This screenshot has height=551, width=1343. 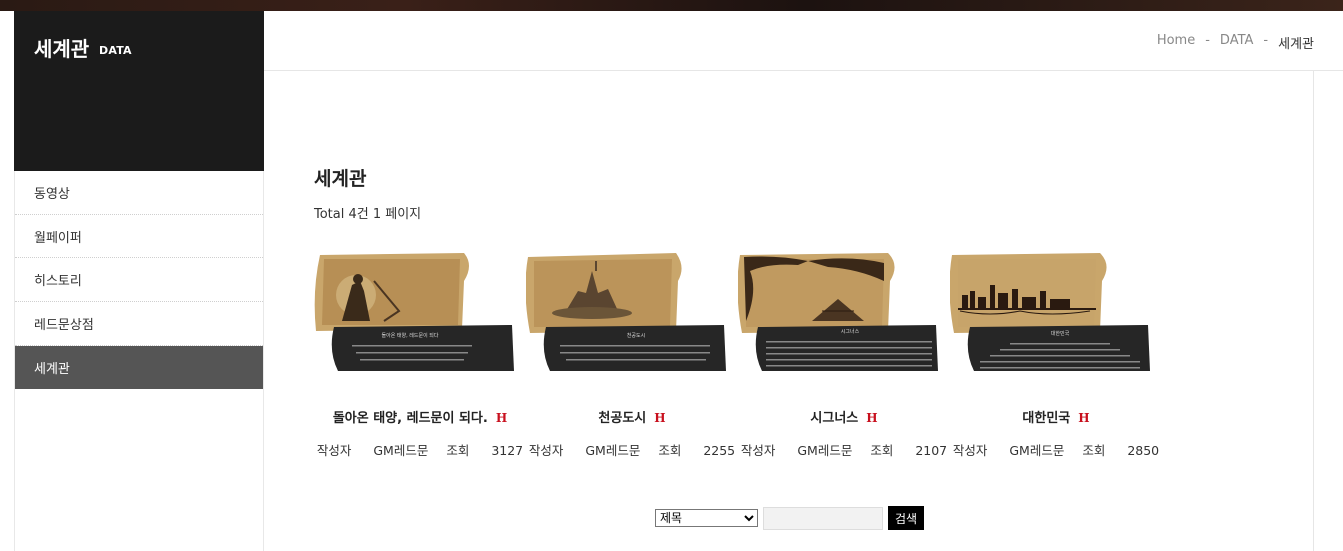 What do you see at coordinates (1121, 450) in the screenshot?
I see `views-label: 조회 2850` at bounding box center [1121, 450].